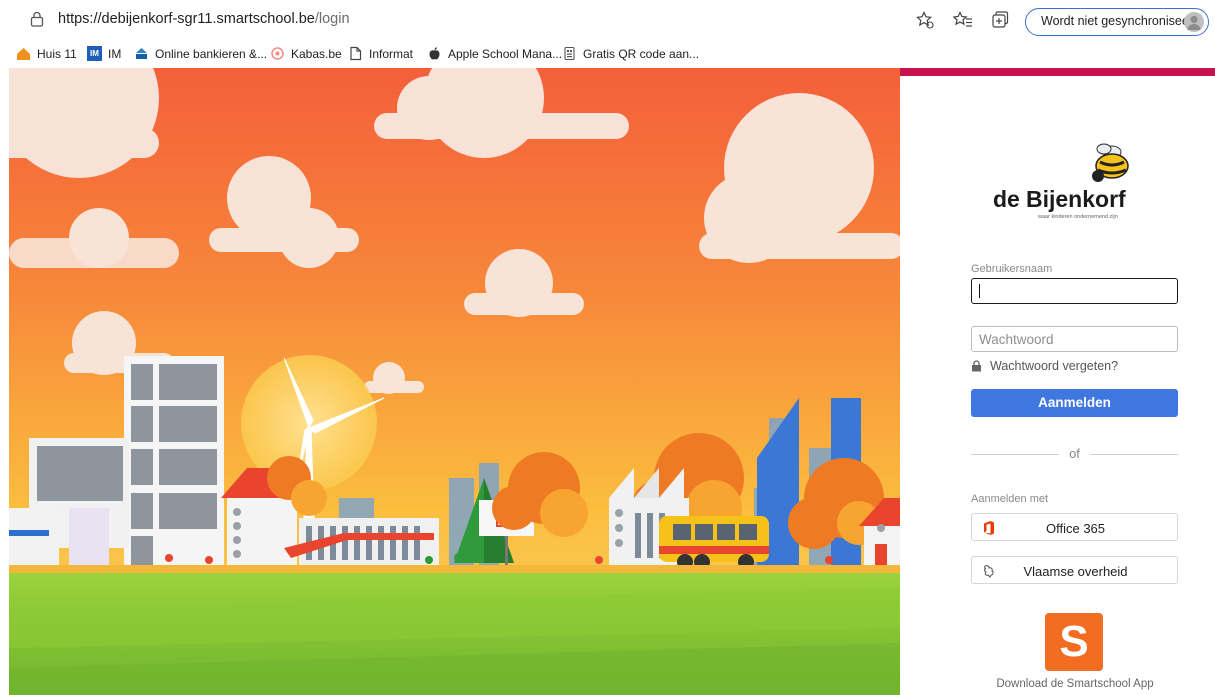 This screenshot has width=1215, height=695. I want to click on or-divider: of, so click(1074, 454).